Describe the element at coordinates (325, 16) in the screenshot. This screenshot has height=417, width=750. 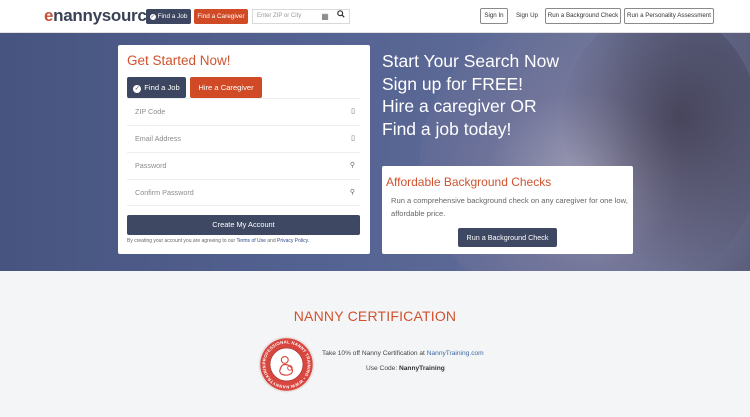
I see `grid-icon: ▦` at that location.